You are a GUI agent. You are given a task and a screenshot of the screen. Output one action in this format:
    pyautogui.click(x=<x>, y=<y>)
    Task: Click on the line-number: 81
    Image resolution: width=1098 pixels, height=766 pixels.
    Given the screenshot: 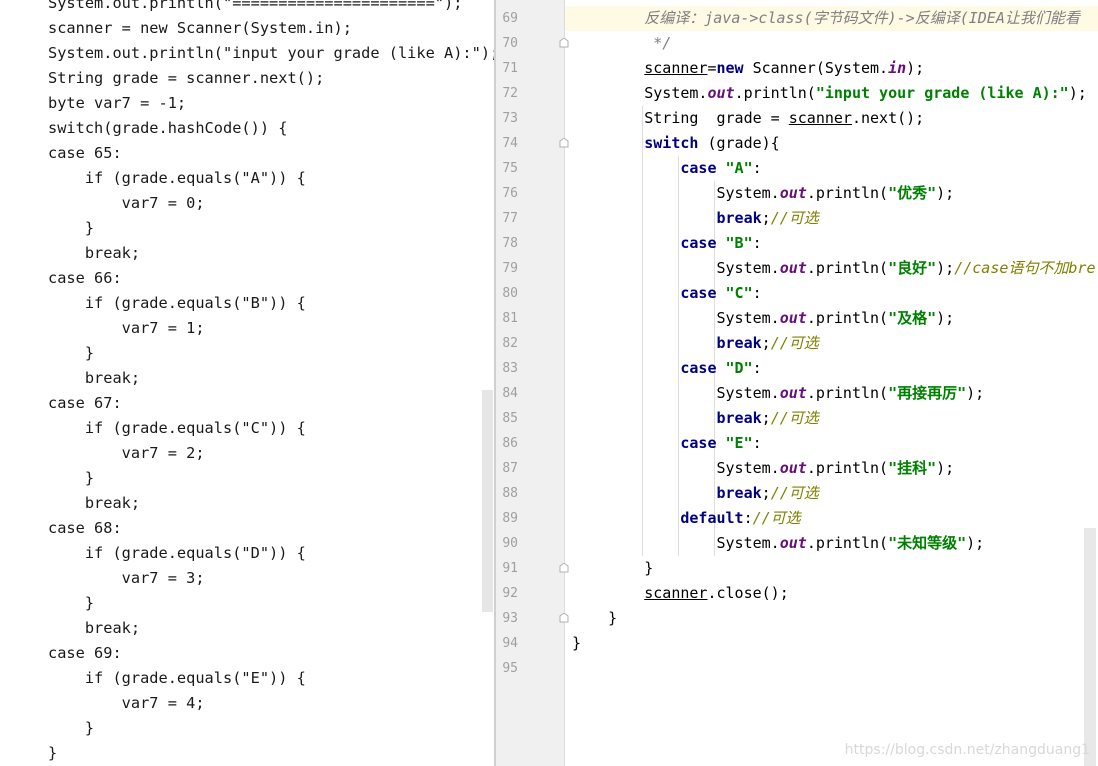 What is the action you would take?
    pyautogui.click(x=510, y=318)
    